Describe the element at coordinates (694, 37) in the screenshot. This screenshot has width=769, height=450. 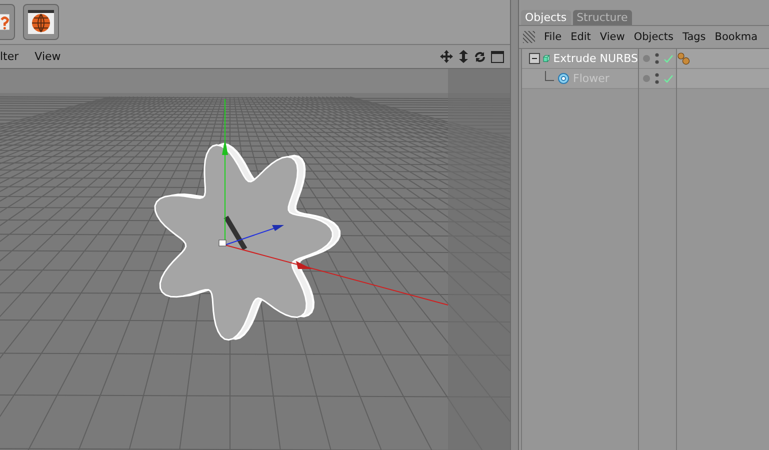
I see `menu-item: Tags` at that location.